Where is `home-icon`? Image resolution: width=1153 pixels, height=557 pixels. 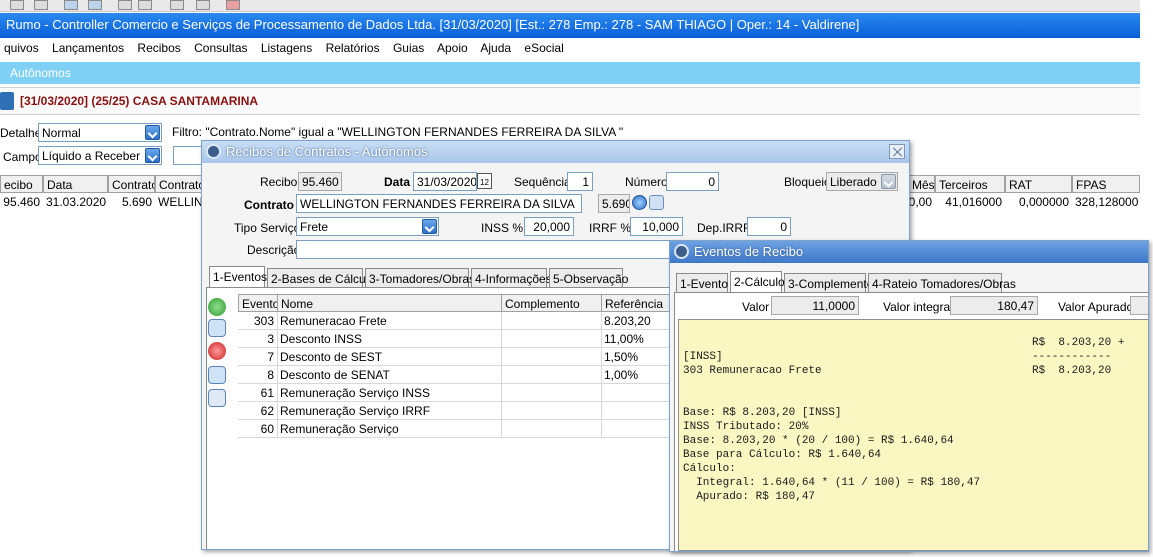
home-icon is located at coordinates (145, 5).